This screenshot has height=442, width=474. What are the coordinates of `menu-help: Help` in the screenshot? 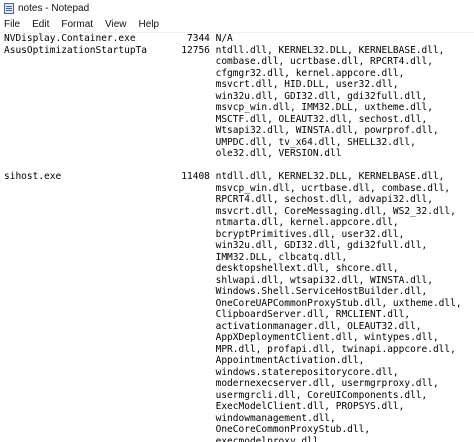 It's located at (149, 24).